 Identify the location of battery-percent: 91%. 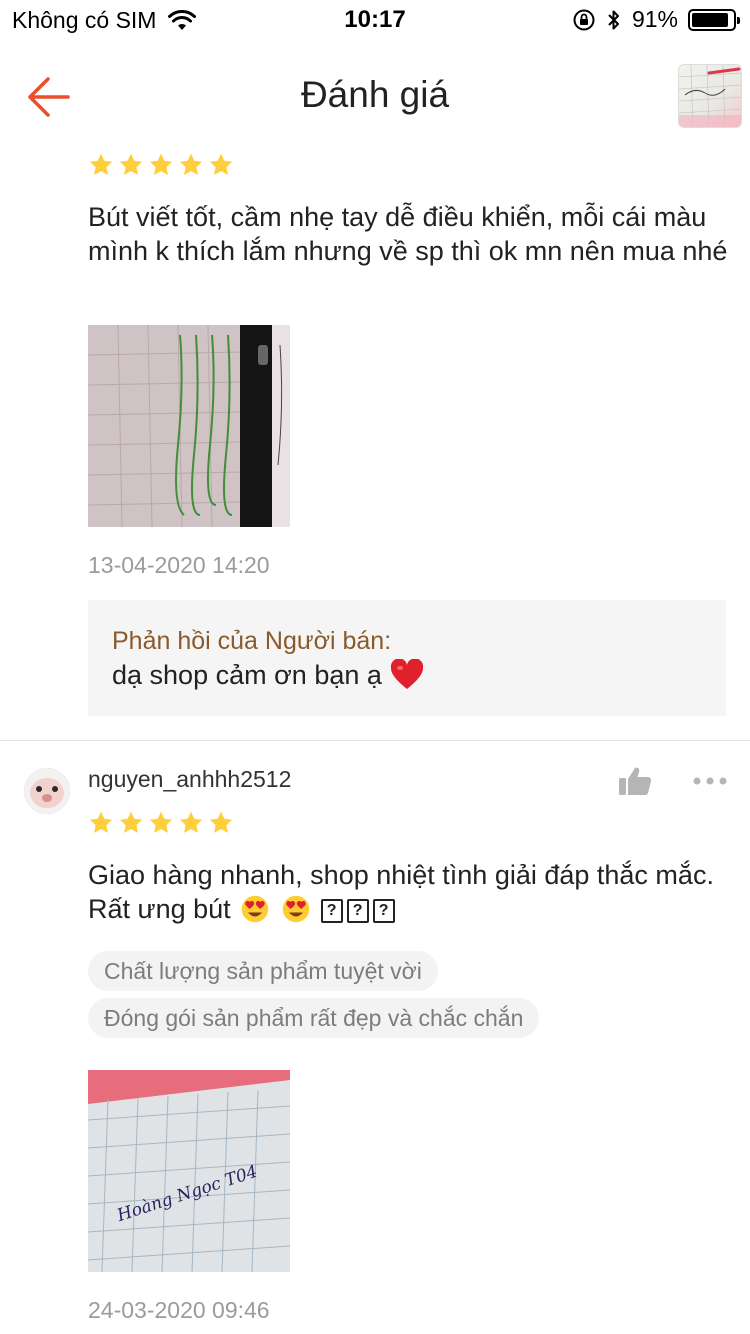
(654, 19).